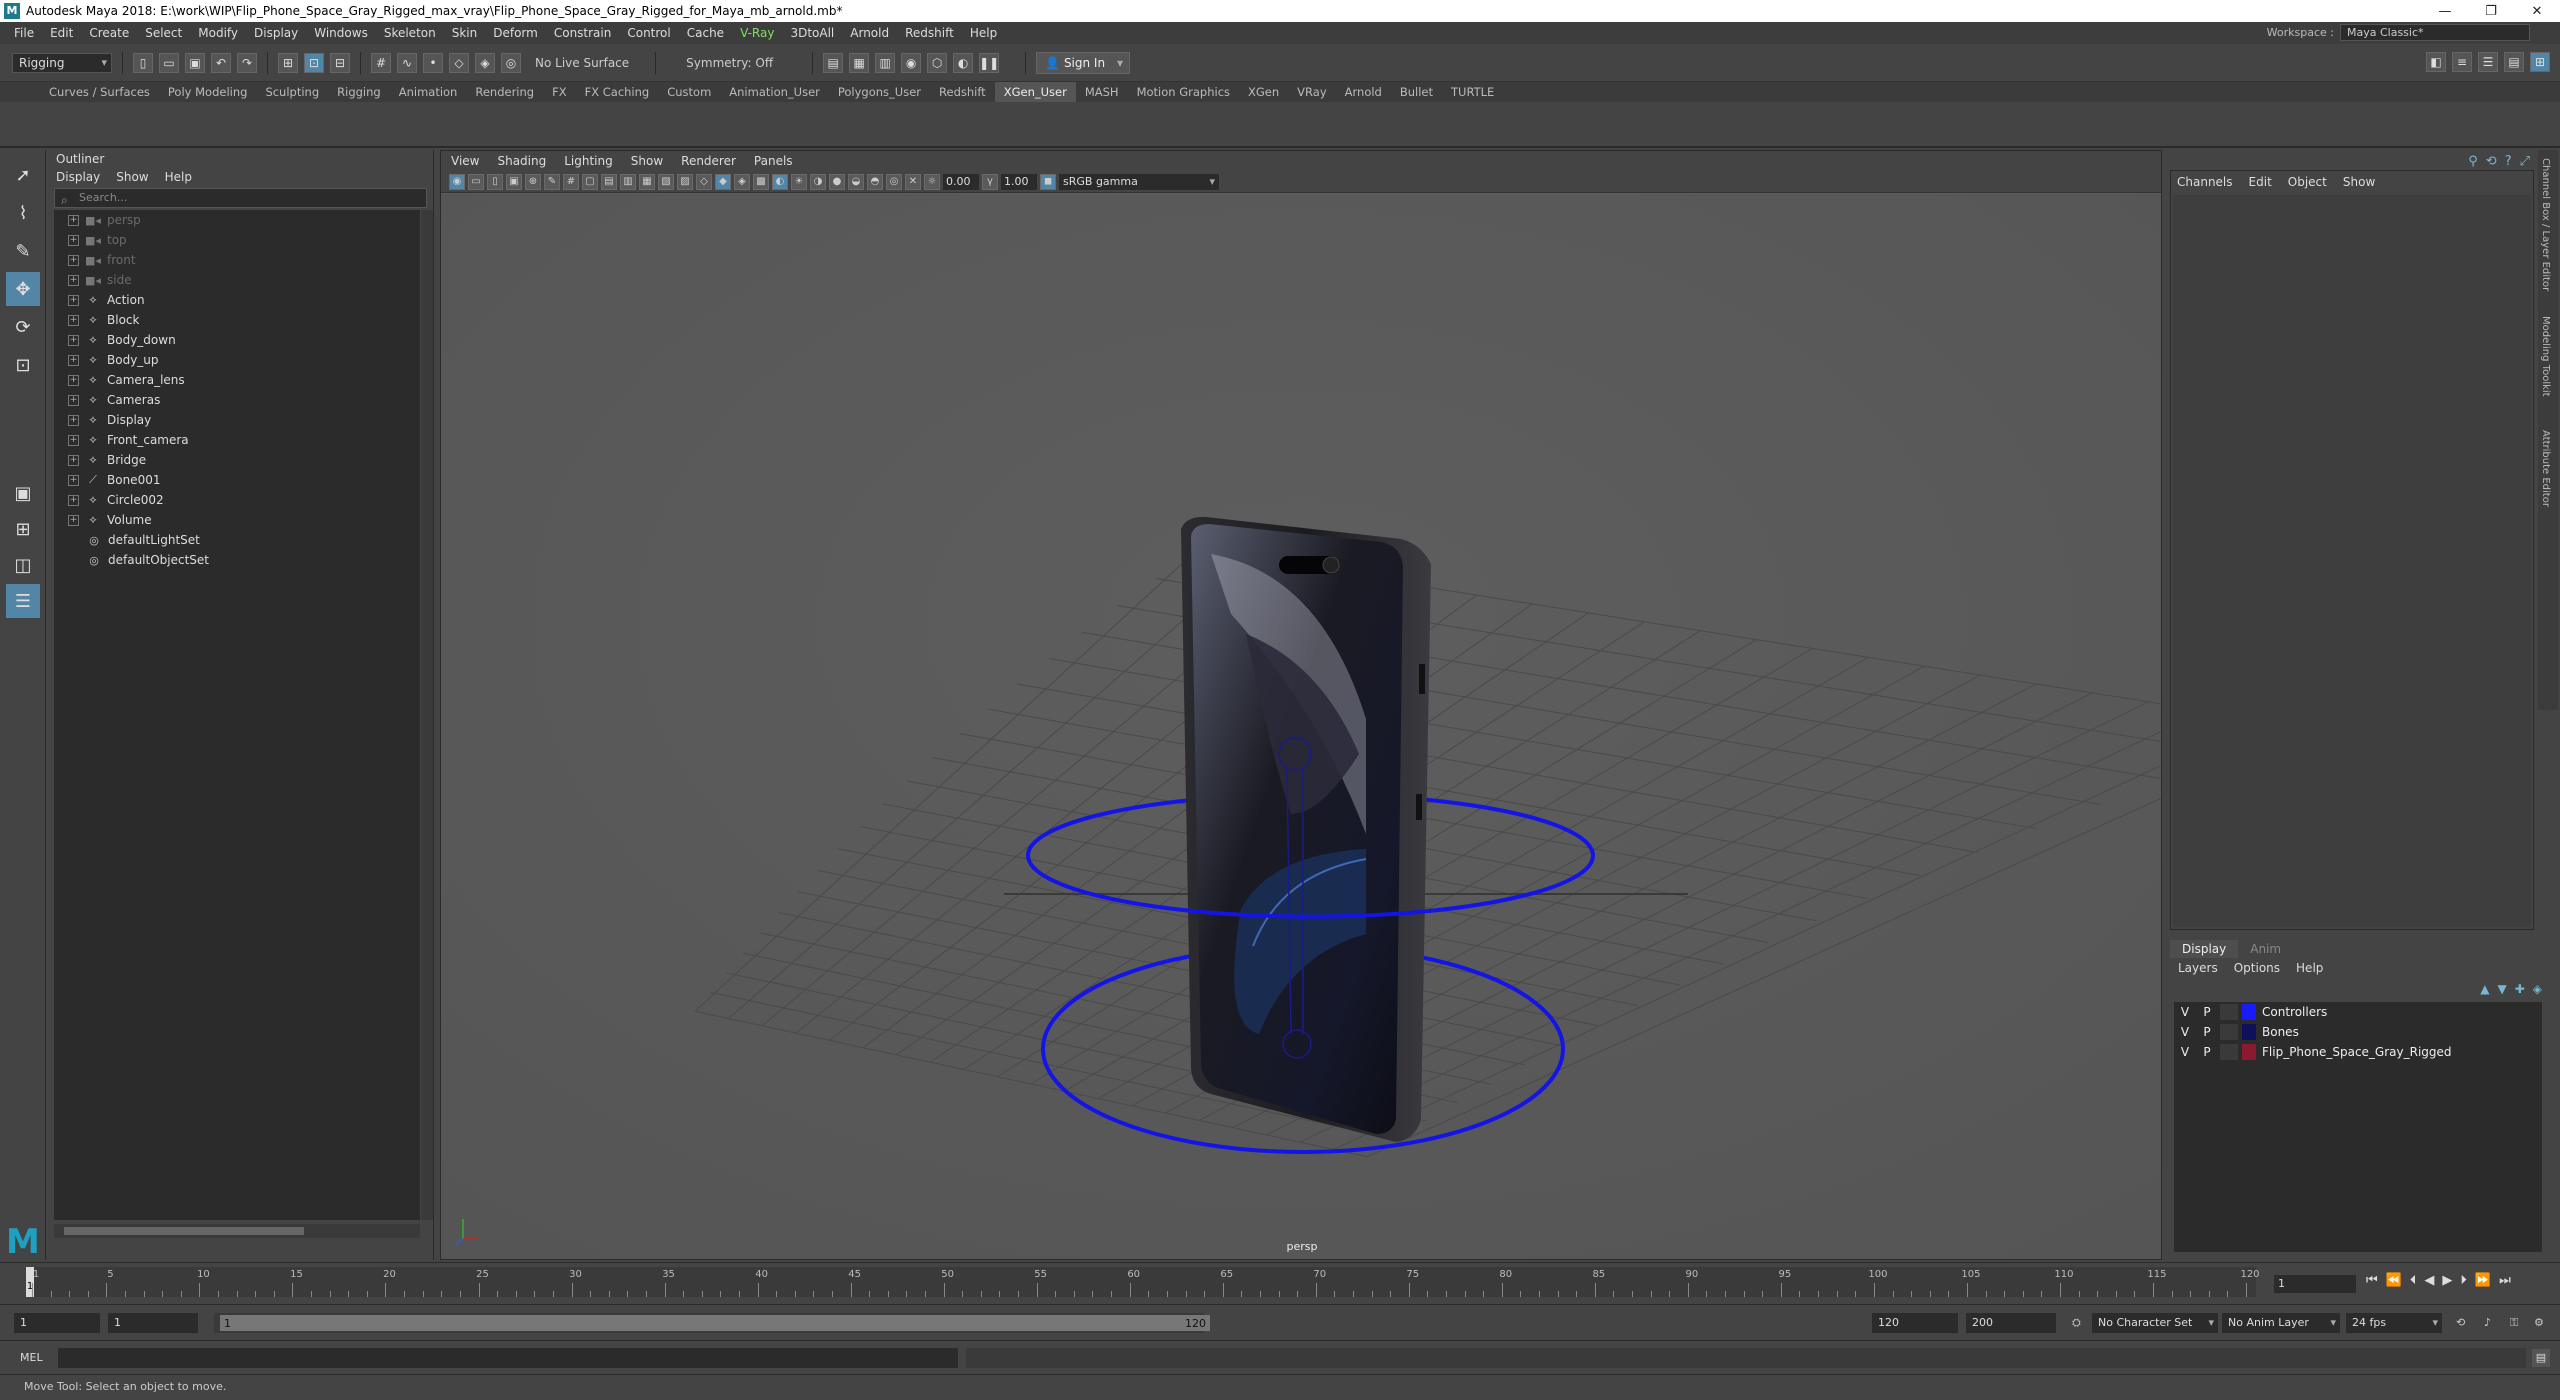  I want to click on xray-icon: ◐, so click(780, 181).